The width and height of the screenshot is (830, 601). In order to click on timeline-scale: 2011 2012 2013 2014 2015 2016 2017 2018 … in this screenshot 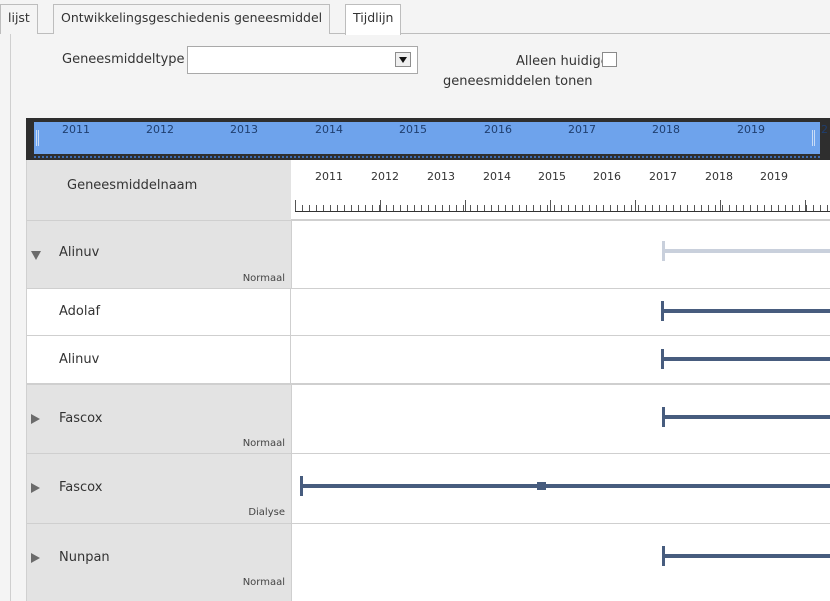, I will do `click(560, 190)`.